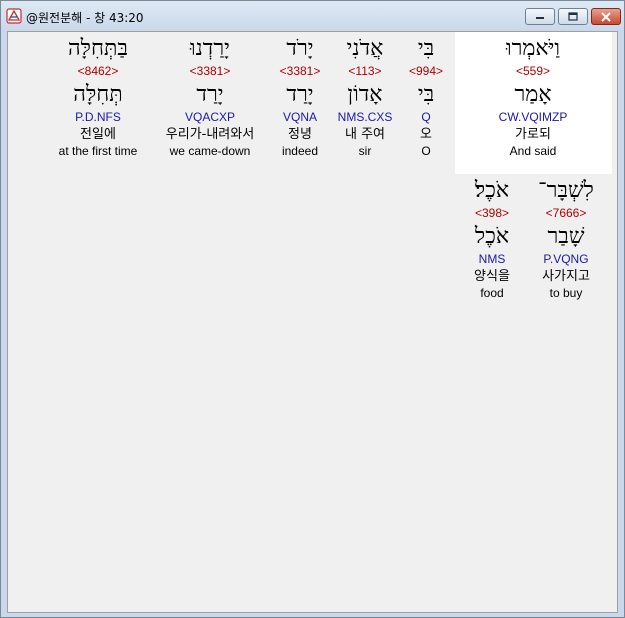 The image size is (625, 618). I want to click on hebrew-word: וַיֹּאמְרוּ, so click(533, 48).